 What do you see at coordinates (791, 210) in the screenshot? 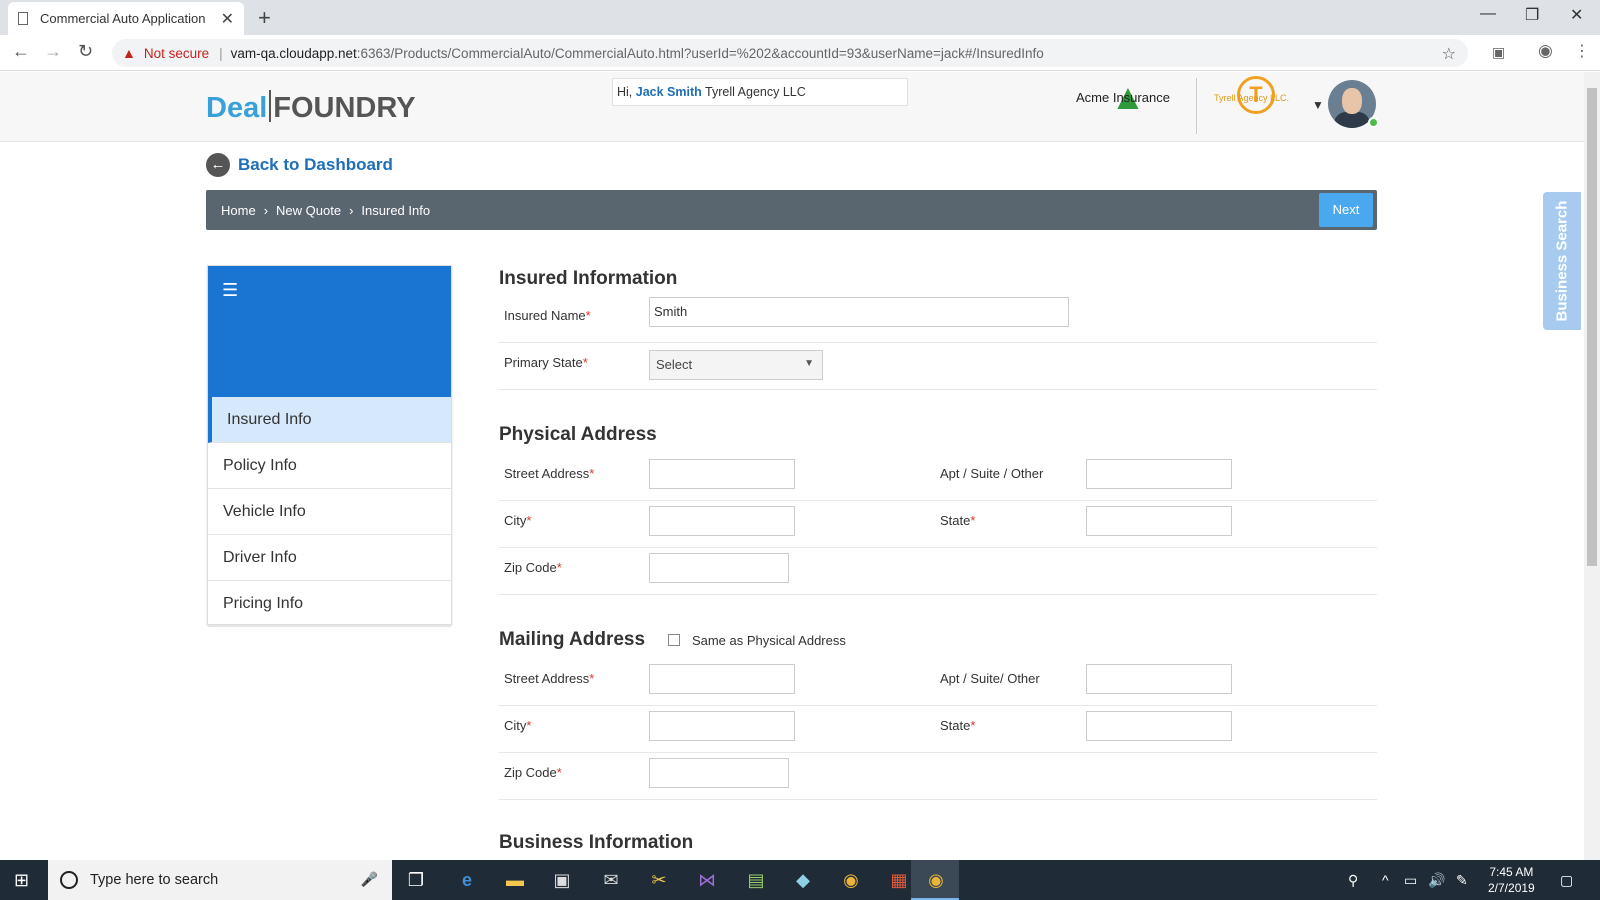
I see `breadcrumb: Home › New Quote › Insured Info Next` at bounding box center [791, 210].